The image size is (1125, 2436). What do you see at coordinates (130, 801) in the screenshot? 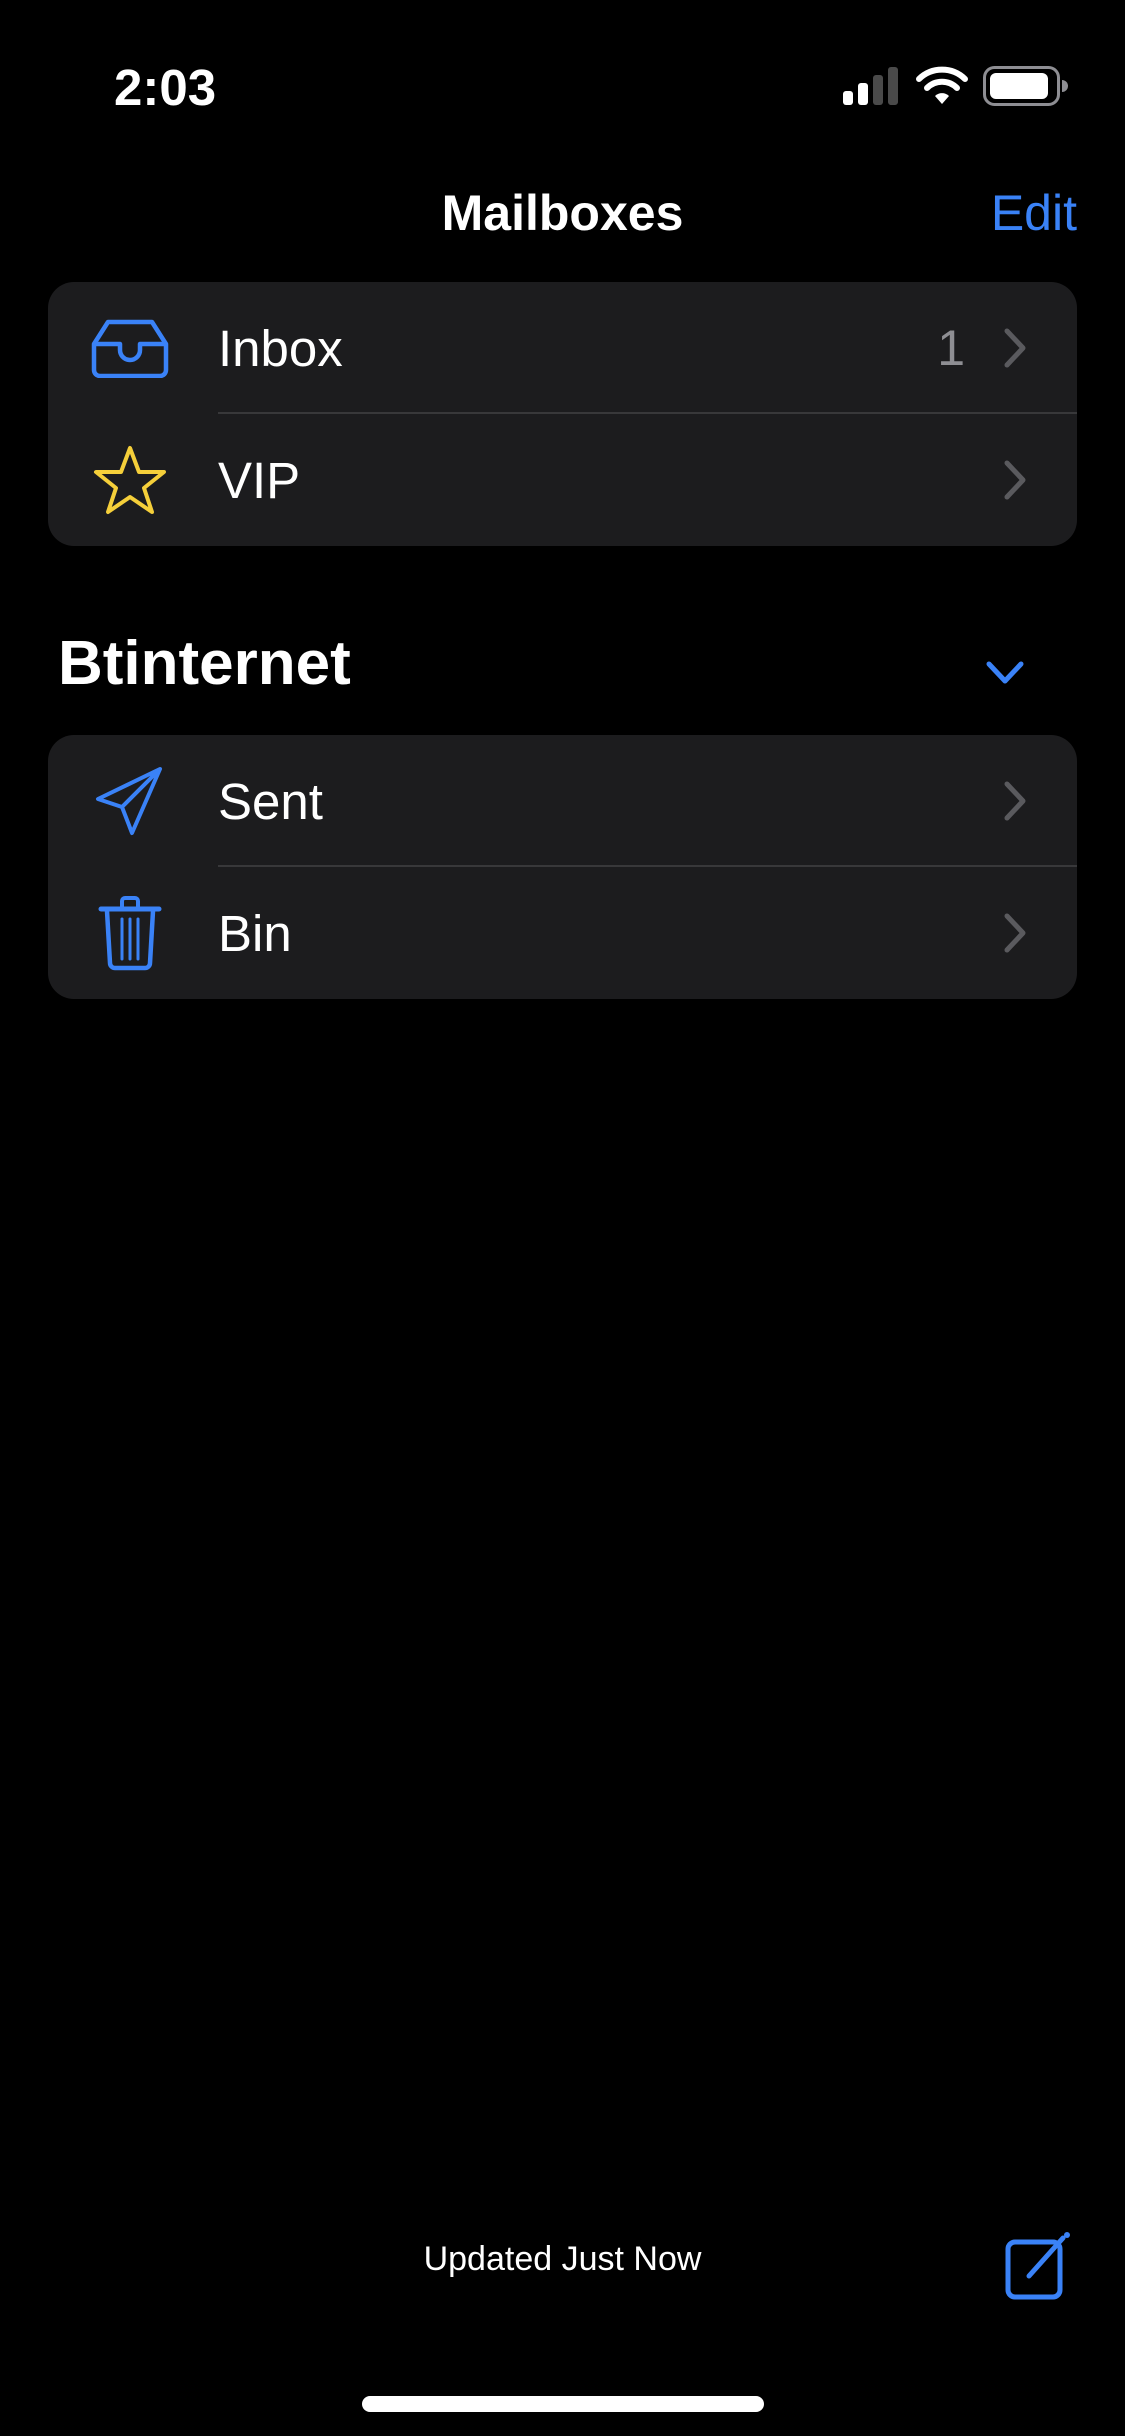
I see `paper-plane-icon` at bounding box center [130, 801].